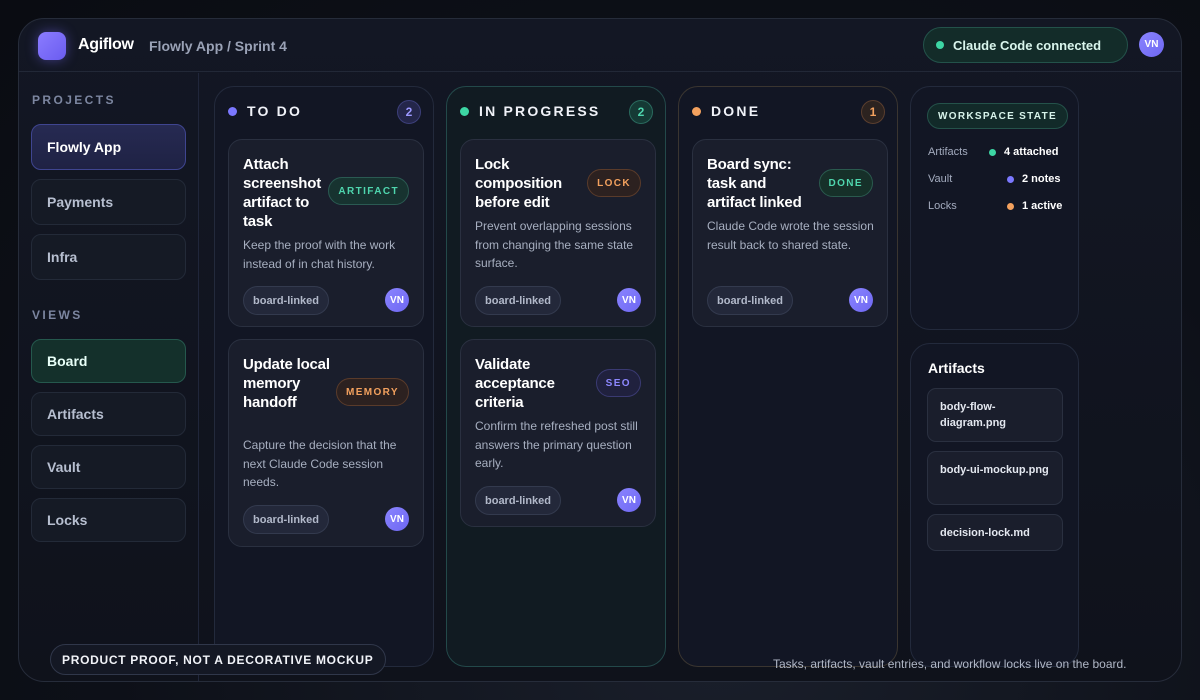 The height and width of the screenshot is (700, 1200). Describe the element at coordinates (74, 100) in the screenshot. I see `projects-section-label: PROJECTS` at that location.